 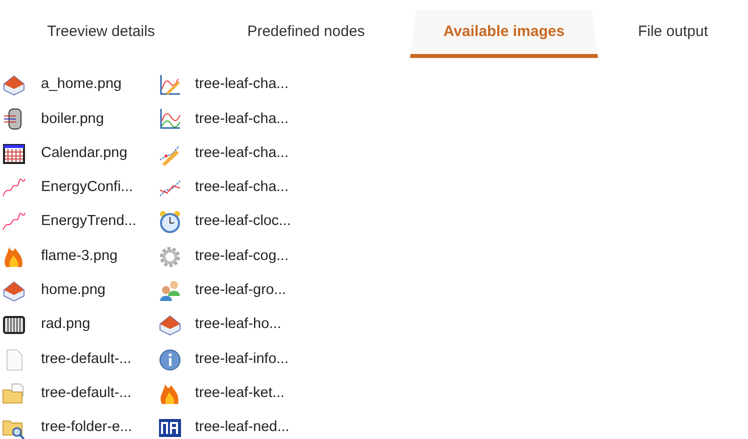 What do you see at coordinates (170, 290) in the screenshot?
I see `people-icon` at bounding box center [170, 290].